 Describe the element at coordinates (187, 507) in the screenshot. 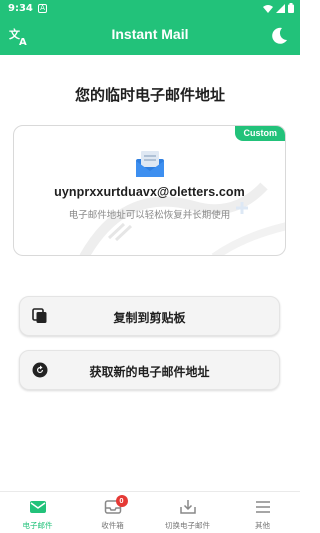

I see `switch-email-icon` at that location.